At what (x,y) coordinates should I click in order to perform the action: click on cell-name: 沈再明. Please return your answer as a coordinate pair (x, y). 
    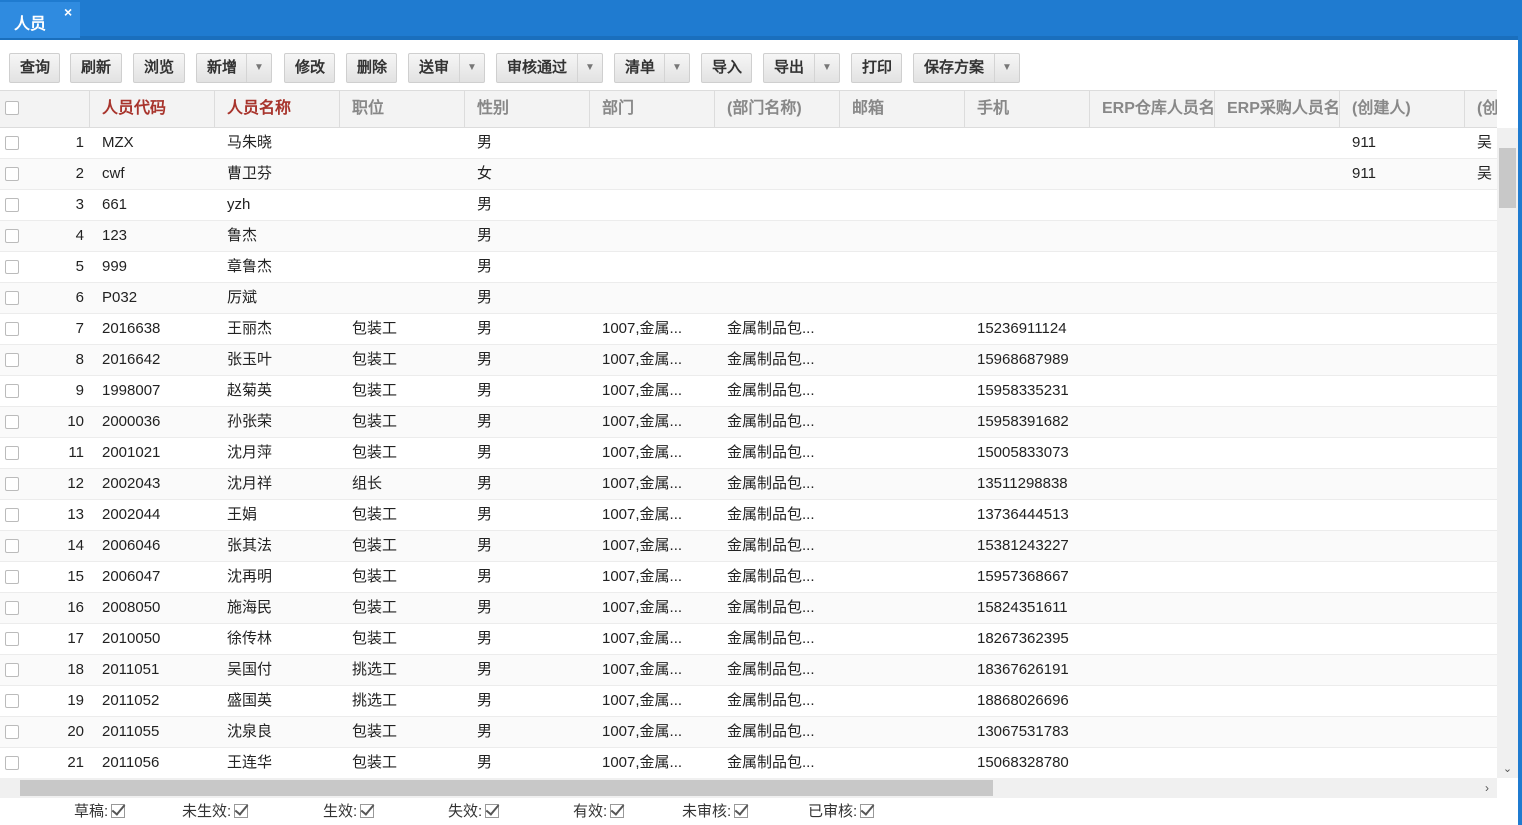
    Looking at the image, I should click on (277, 577).